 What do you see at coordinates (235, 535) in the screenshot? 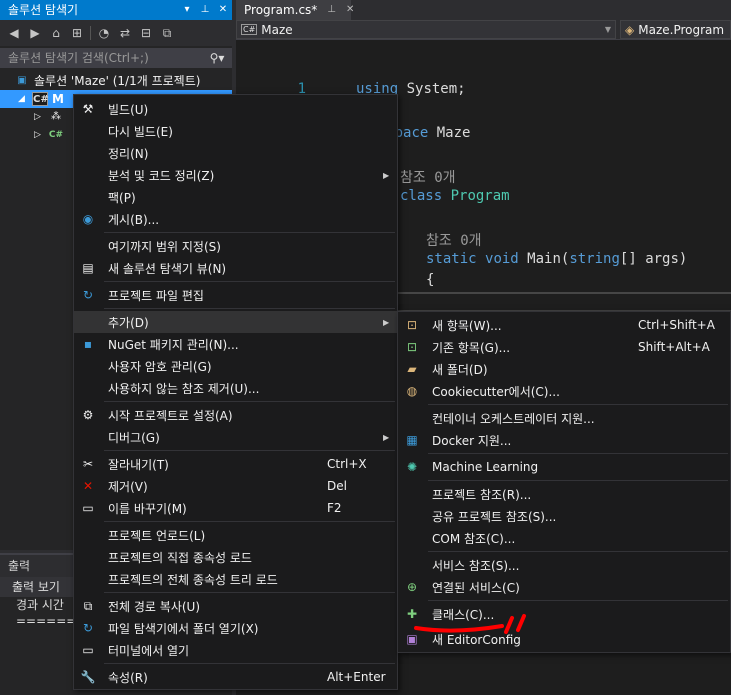
I see `menu-item-unload-project: 프로젝트 언로드(L)` at bounding box center [235, 535].